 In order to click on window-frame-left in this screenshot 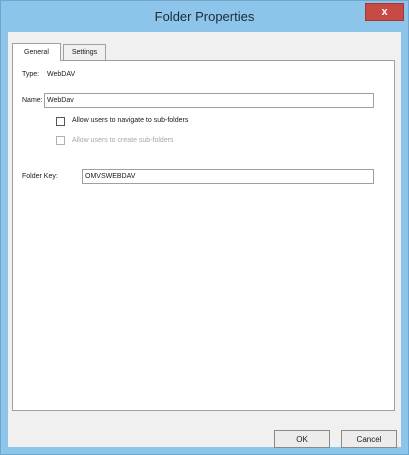, I will do `click(4, 243)`.